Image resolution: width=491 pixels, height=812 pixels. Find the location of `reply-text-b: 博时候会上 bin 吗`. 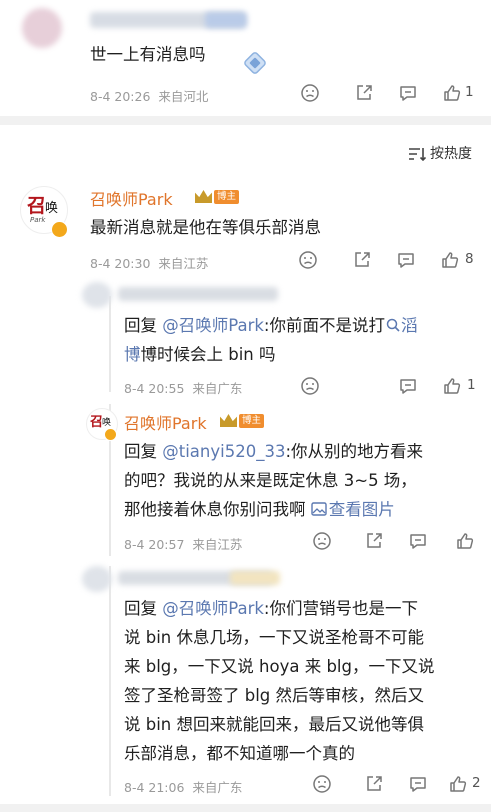

reply-text-b: 博时候会上 bin 吗 is located at coordinates (208, 354).